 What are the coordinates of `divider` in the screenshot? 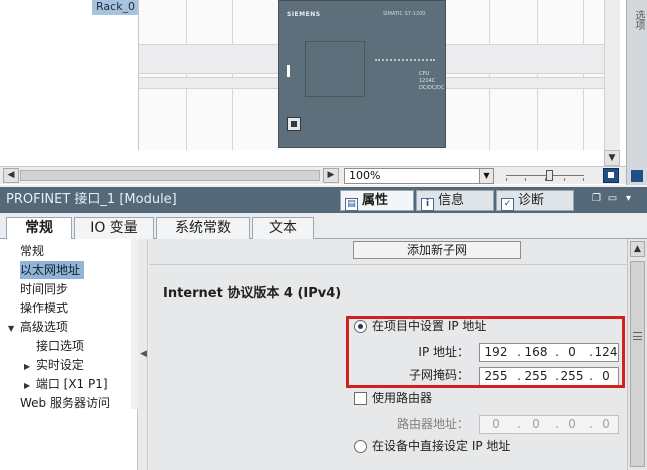 It's located at (388, 264).